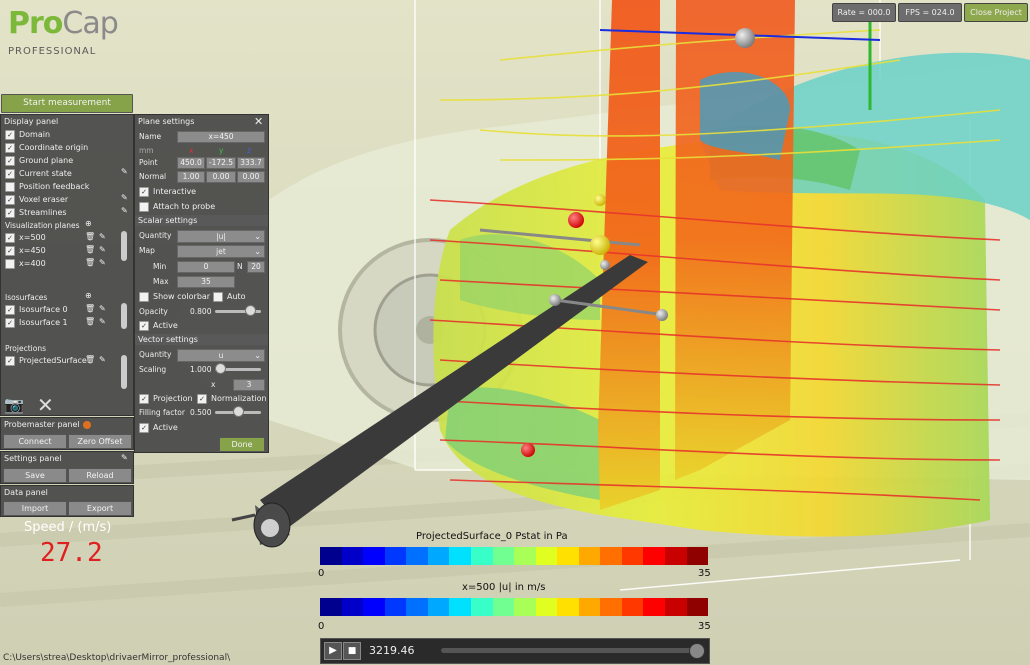  Describe the element at coordinates (220, 368) in the screenshot. I see `scaling-slider-handle` at that location.